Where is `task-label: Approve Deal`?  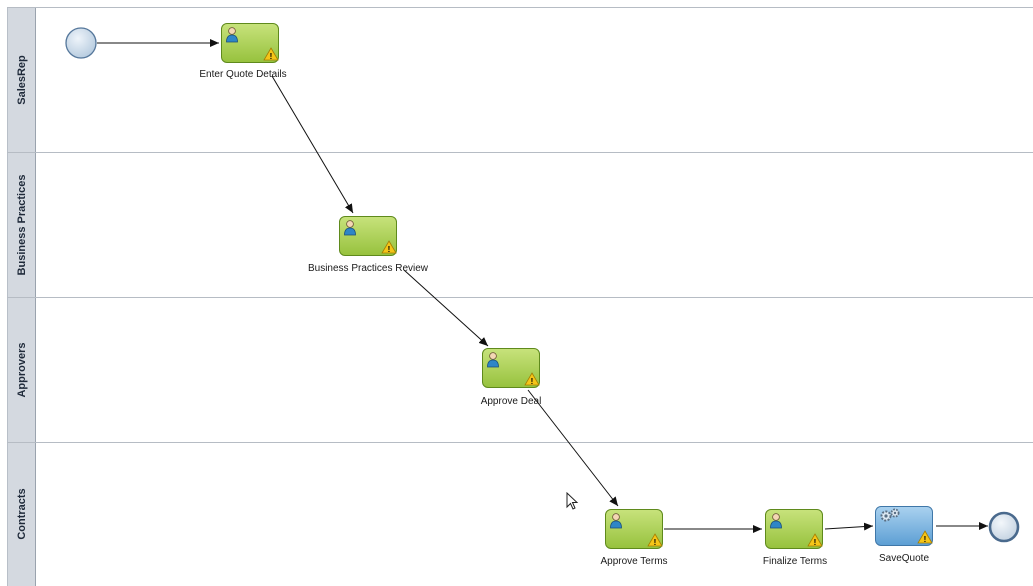
task-label: Approve Deal is located at coordinates (511, 401).